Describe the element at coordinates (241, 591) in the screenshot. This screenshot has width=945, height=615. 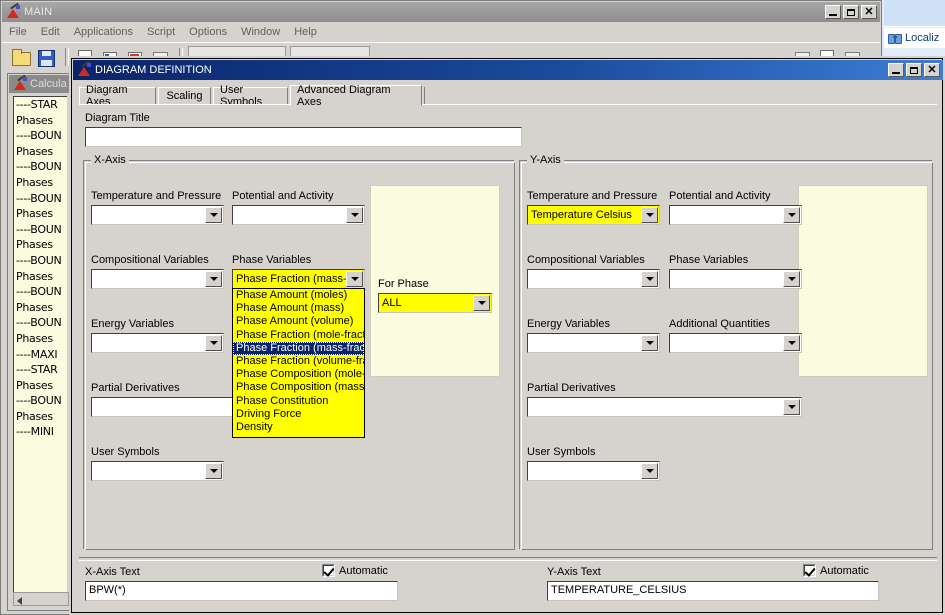
I see `x-axis-text-input: BPW(*)` at that location.